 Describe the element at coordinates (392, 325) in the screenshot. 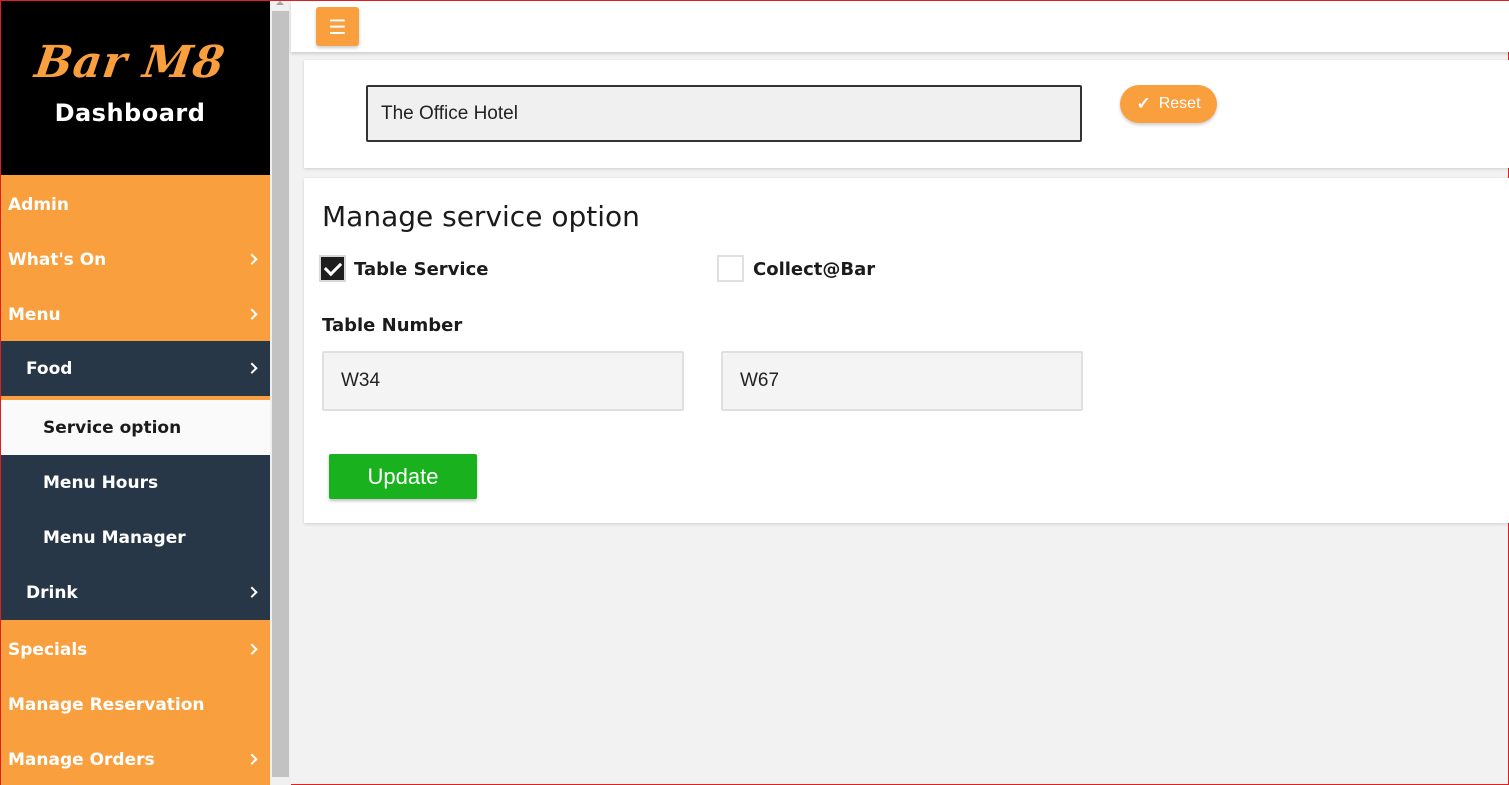

I see `table-number-label: Table Number` at that location.